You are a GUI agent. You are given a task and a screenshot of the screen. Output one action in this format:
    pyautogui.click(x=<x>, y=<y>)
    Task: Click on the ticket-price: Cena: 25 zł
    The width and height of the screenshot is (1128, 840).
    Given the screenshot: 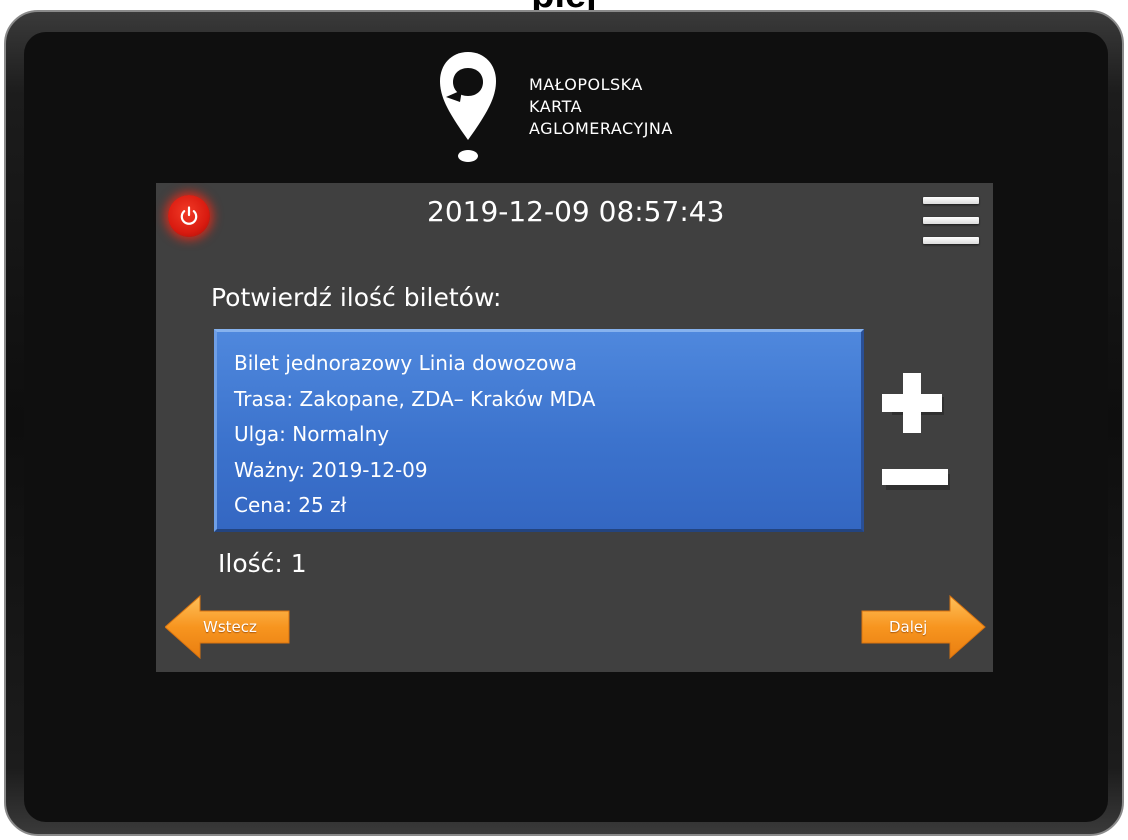 What is the action you would take?
    pyautogui.click(x=290, y=505)
    